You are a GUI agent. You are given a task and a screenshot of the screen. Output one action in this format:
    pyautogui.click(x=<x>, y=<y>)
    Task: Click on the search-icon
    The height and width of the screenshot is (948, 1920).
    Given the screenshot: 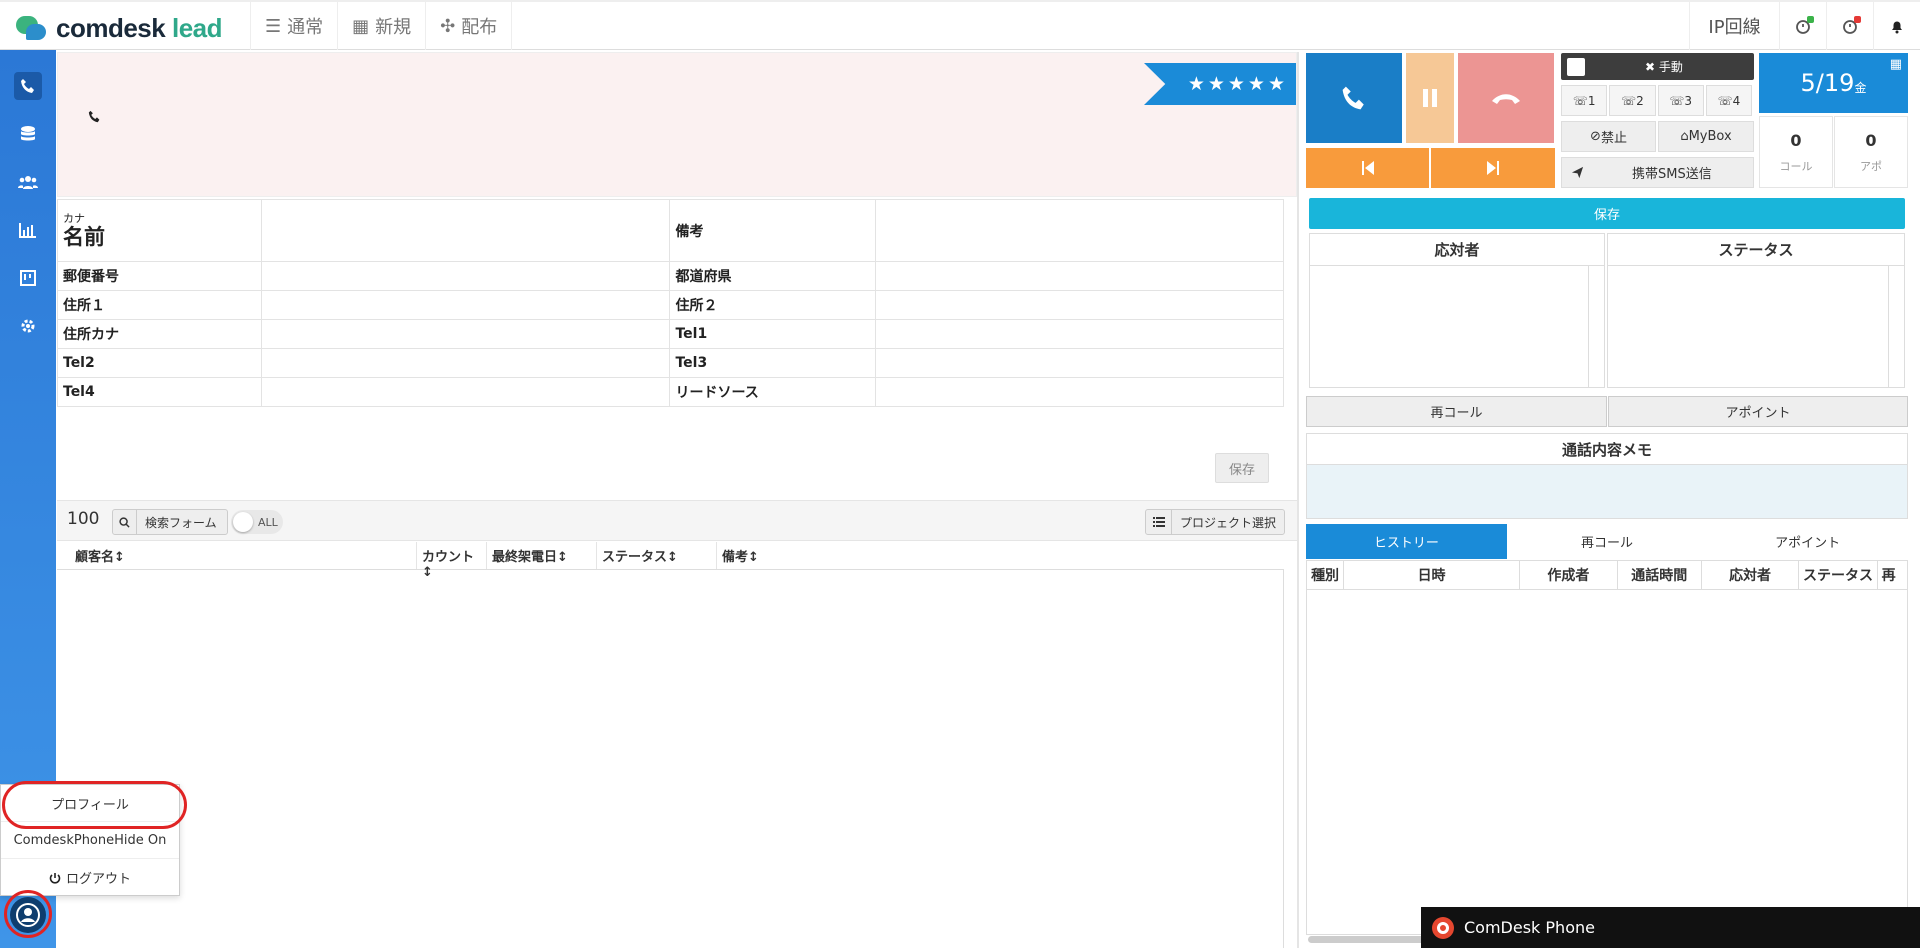 What is the action you would take?
    pyautogui.click(x=125, y=522)
    